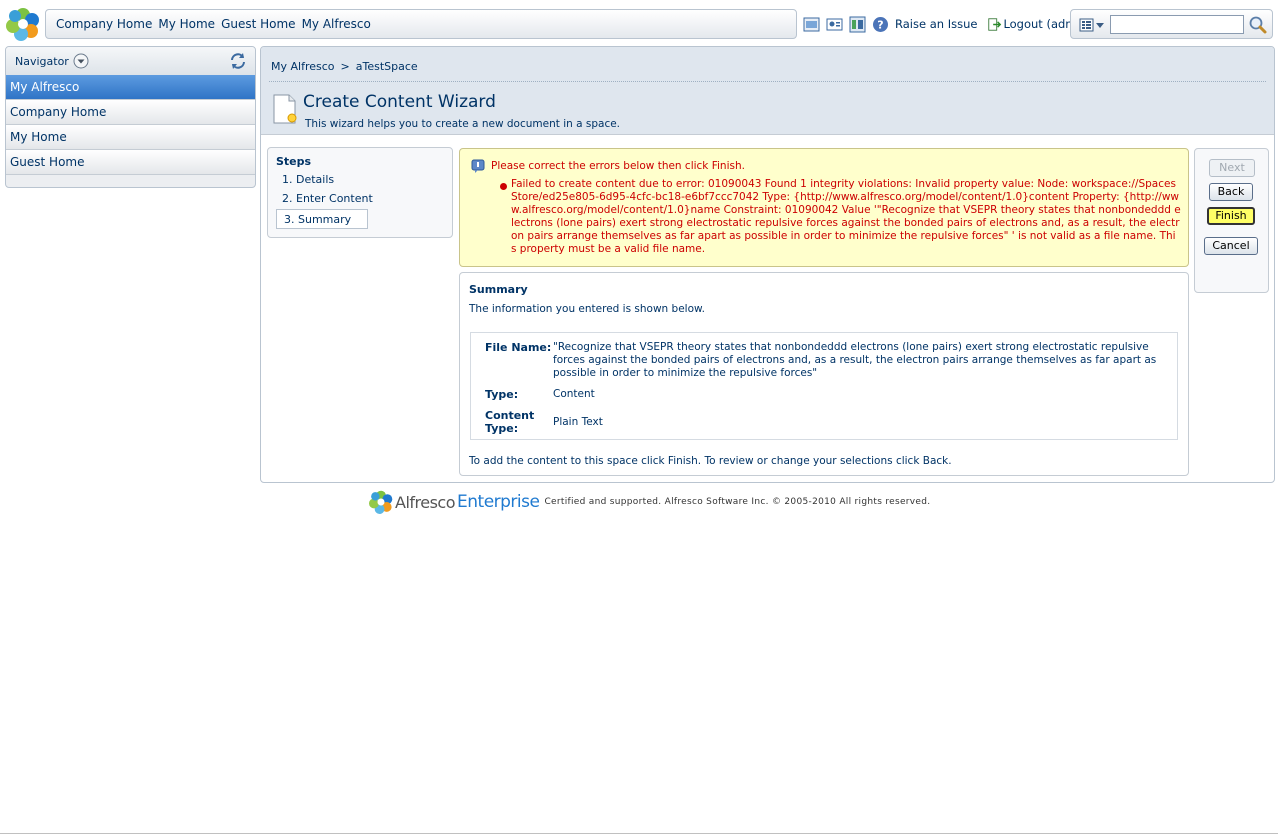 This screenshot has width=1278, height=836. I want to click on steps-title: Steps, so click(294, 161).